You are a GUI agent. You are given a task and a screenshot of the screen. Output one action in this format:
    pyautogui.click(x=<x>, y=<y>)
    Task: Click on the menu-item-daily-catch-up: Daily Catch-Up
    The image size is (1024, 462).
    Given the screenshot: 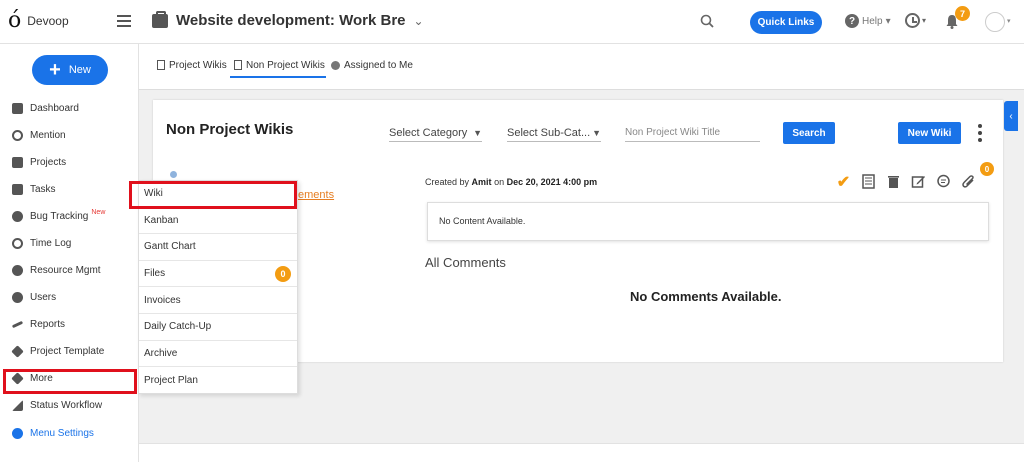 What is the action you would take?
    pyautogui.click(x=218, y=327)
    